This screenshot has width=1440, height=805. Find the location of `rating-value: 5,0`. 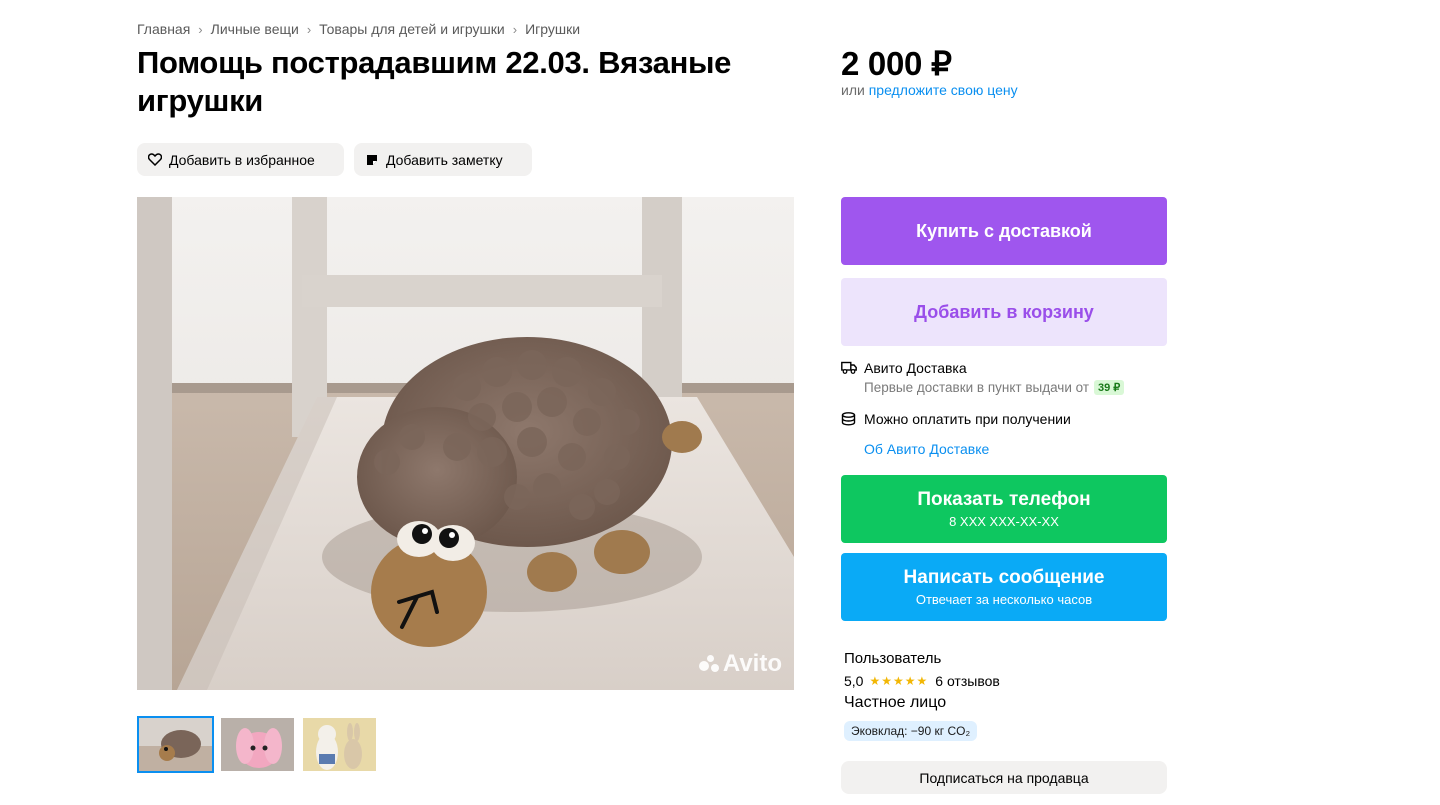

rating-value: 5,0 is located at coordinates (854, 681).